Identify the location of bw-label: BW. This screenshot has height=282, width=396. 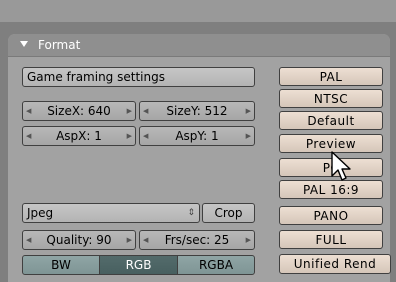
(61, 265).